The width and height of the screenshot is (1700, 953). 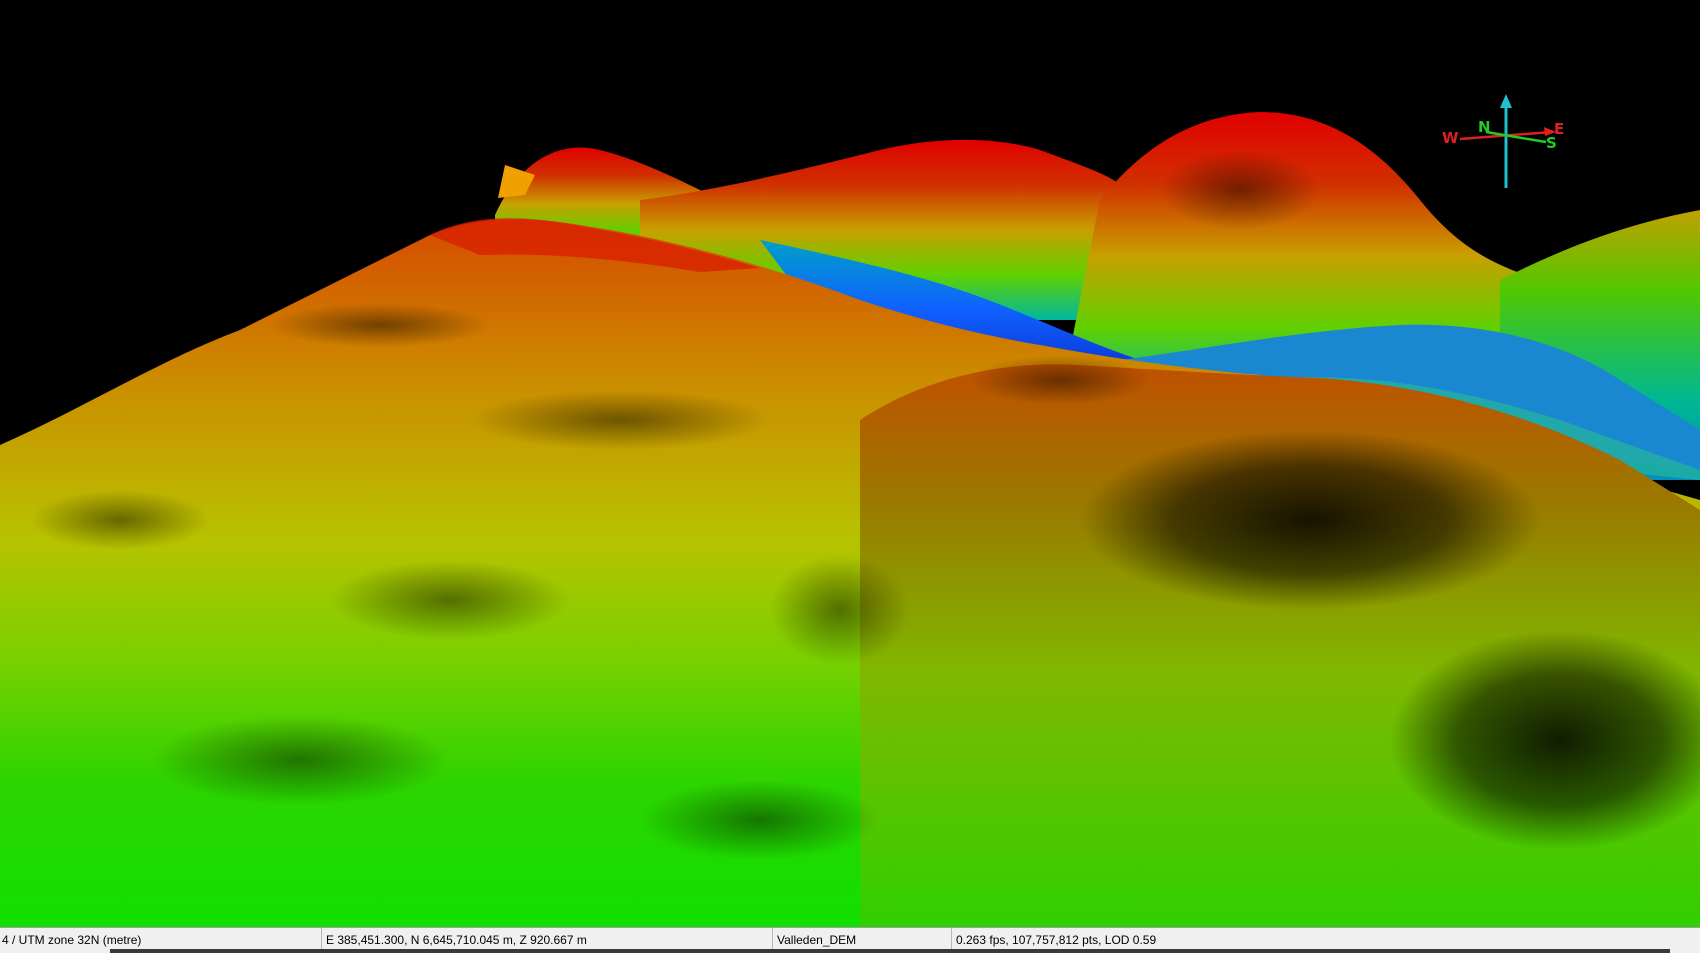 What do you see at coordinates (1450, 138) in the screenshot?
I see `compass-west-label: W` at bounding box center [1450, 138].